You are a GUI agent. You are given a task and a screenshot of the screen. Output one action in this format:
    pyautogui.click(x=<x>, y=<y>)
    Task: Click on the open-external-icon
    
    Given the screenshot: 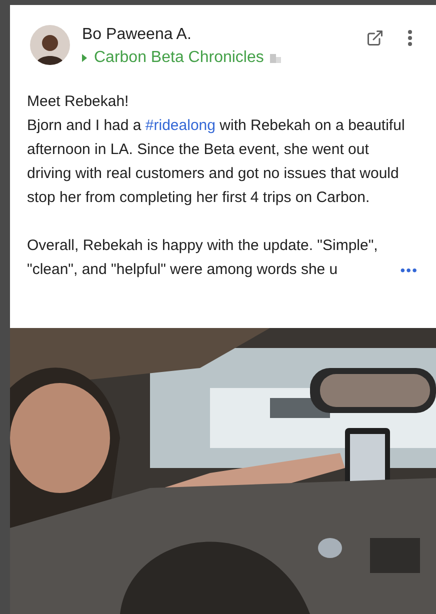 What is the action you would take?
    pyautogui.click(x=375, y=38)
    